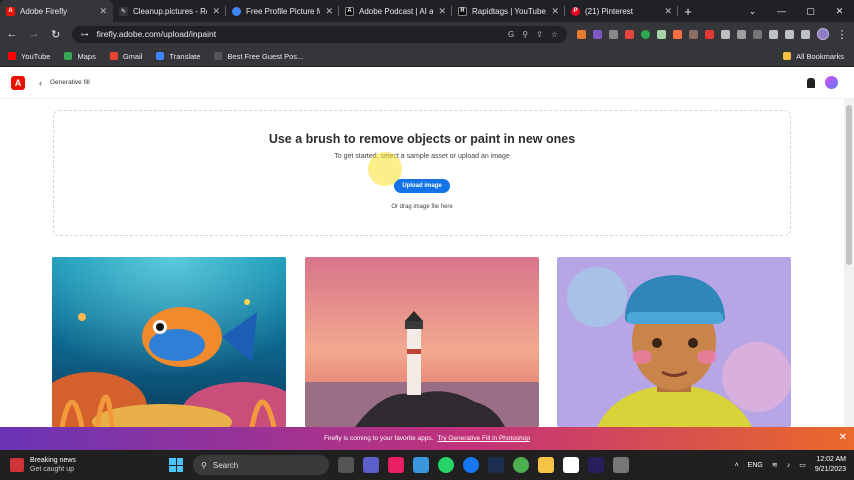 The width and height of the screenshot is (854, 480). Describe the element at coordinates (546, 465) in the screenshot. I see `folder-icon` at that location.